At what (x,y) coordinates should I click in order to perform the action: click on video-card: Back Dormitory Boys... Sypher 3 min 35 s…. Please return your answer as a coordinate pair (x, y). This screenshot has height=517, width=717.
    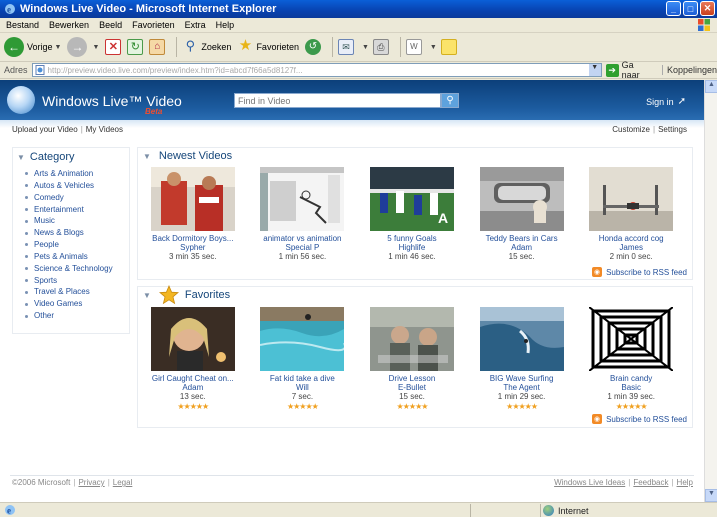
    Looking at the image, I should click on (193, 214).